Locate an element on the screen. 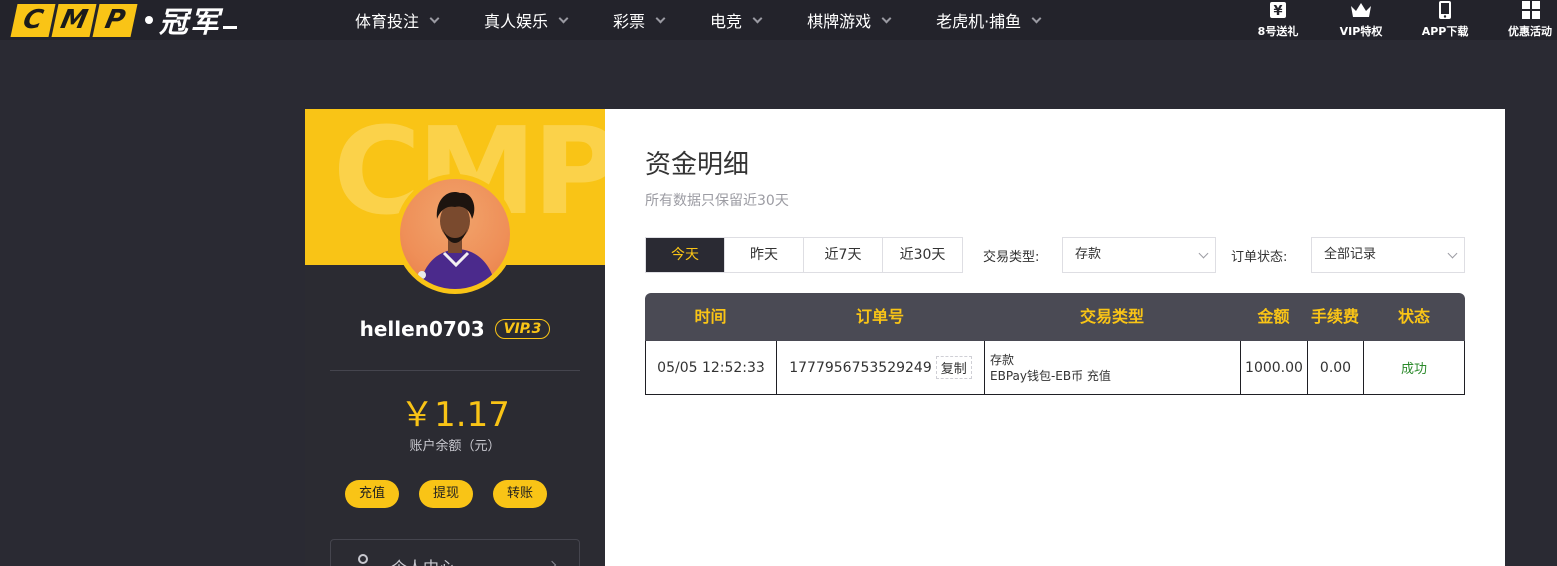  account-balance-label: 账户余额（元） is located at coordinates (455, 446).